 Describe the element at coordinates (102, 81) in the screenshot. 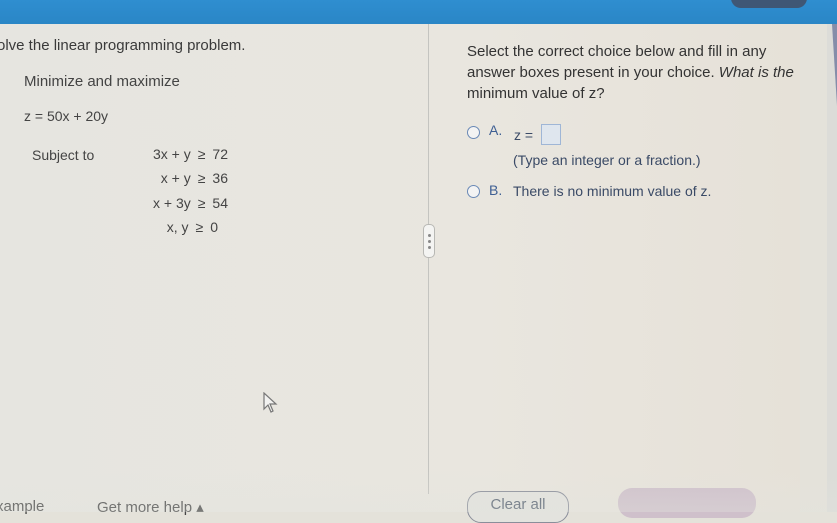

I see `problem-instruction: Minimize and maximize` at that location.